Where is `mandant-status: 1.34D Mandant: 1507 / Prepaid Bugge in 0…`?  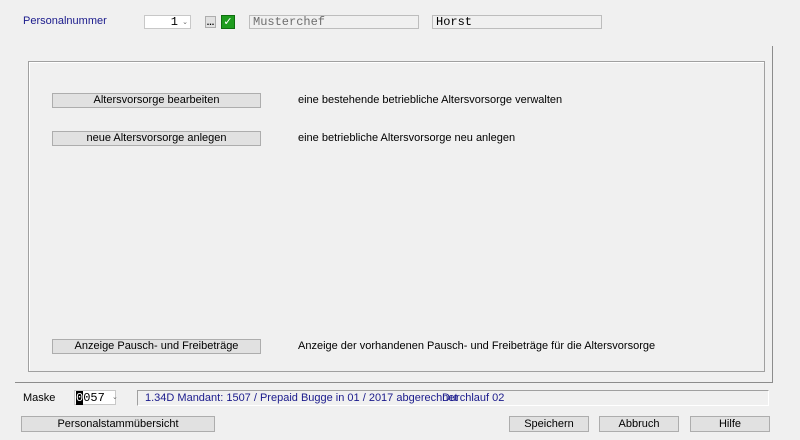 mandant-status: 1.34D Mandant: 1507 / Prepaid Bugge in 0… is located at coordinates (301, 398).